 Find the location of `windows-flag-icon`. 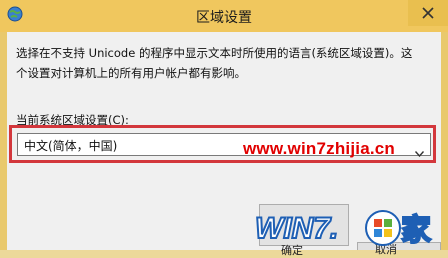

windows-flag-icon is located at coordinates (383, 228).